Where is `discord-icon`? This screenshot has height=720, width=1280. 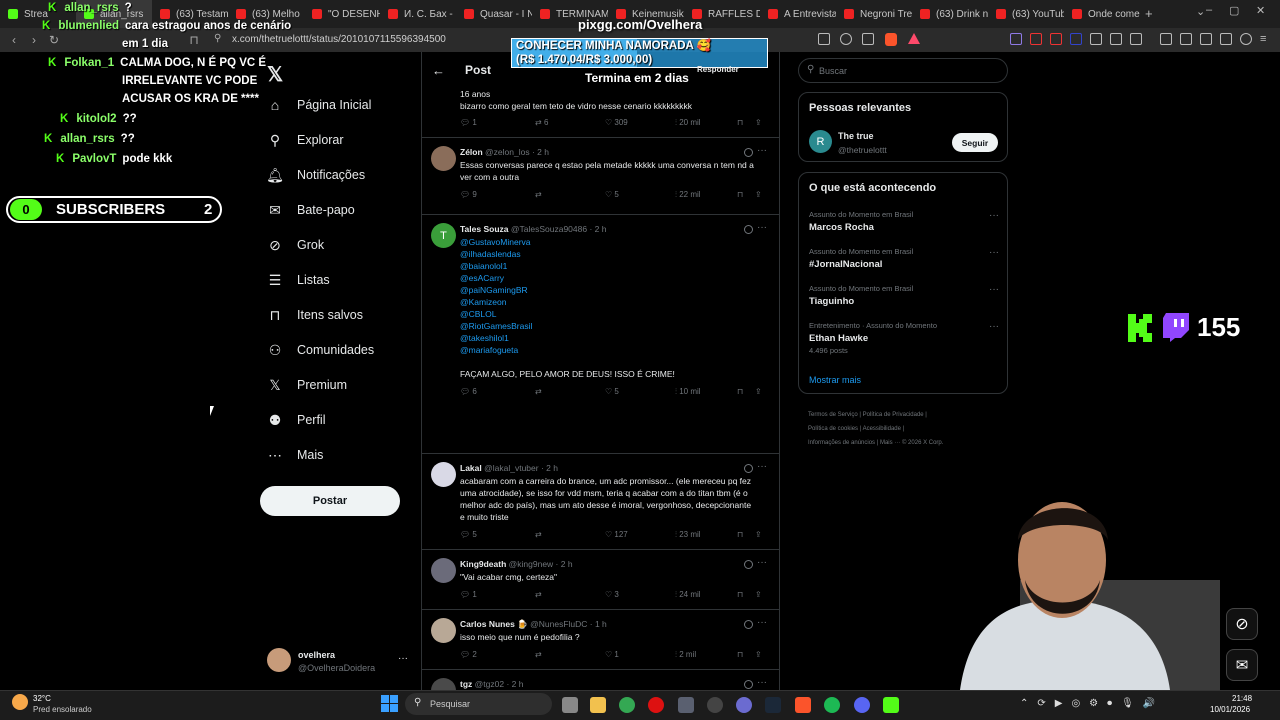
discord-icon is located at coordinates (862, 705).